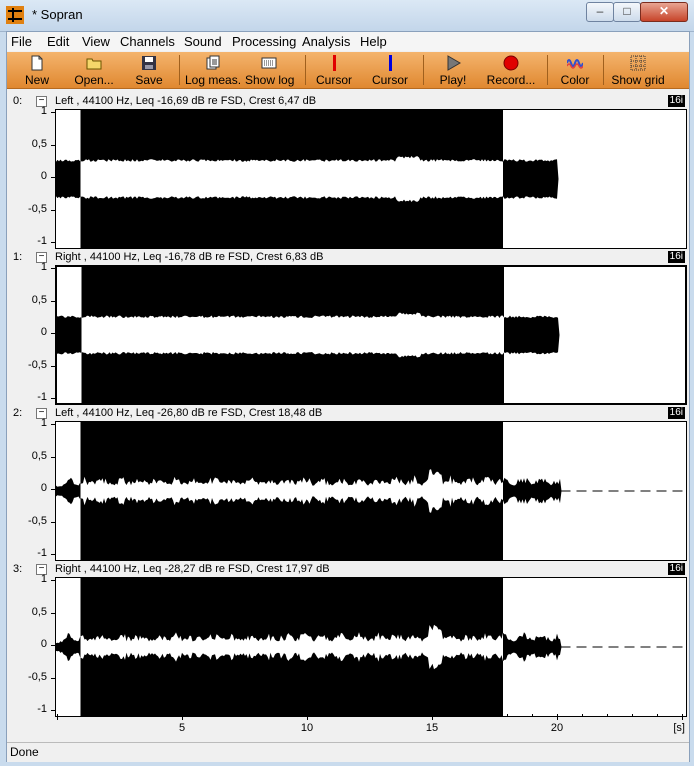  What do you see at coordinates (333, 80) in the screenshot?
I see `red-cursor-label: Cursor` at bounding box center [333, 80].